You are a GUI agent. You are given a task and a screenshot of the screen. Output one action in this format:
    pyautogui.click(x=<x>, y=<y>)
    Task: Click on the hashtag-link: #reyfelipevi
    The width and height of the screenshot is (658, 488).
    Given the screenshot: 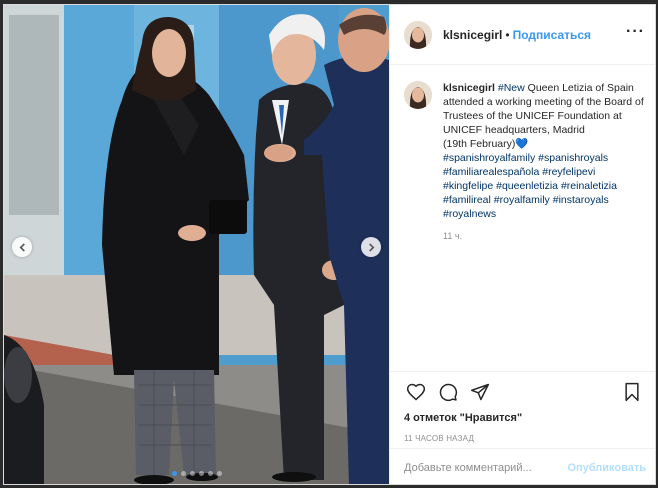 What is the action you would take?
    pyautogui.click(x=568, y=172)
    